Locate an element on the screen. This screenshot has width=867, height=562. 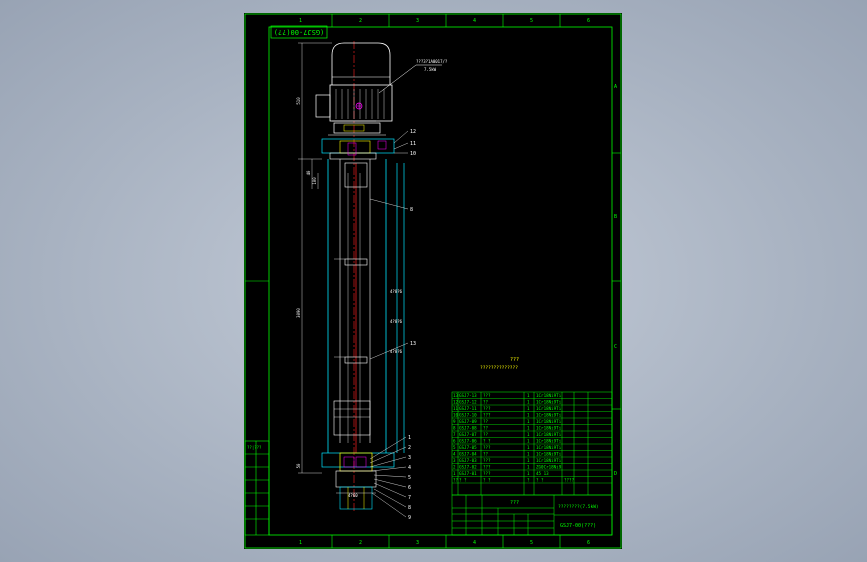
zone-label: 6 is located at coordinates (588, 543).